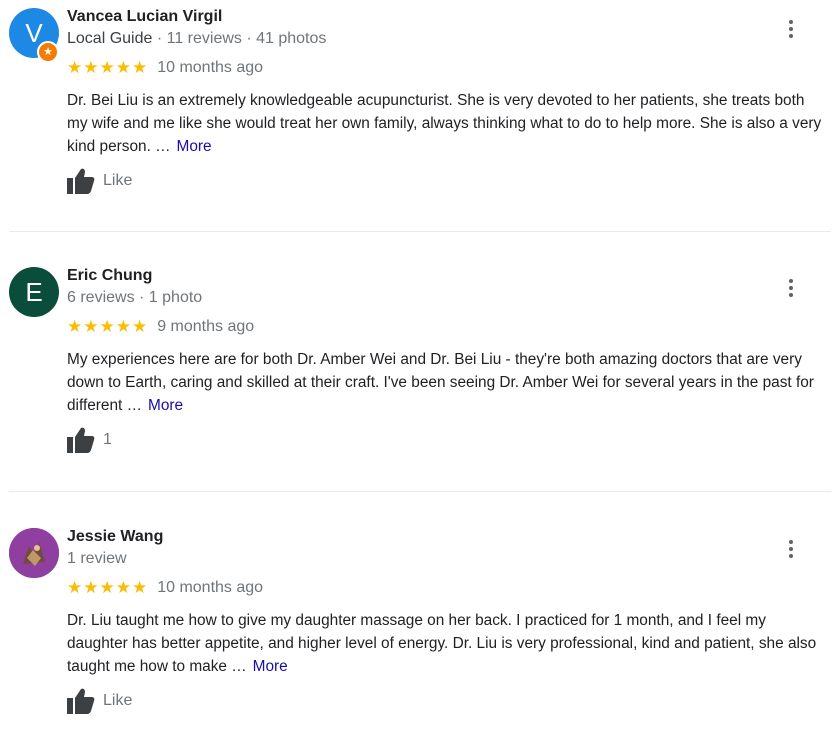 This screenshot has width=832, height=736. Describe the element at coordinates (144, 17) in the screenshot. I see `reviewer-name: Vancea Lucian Virgil` at that location.